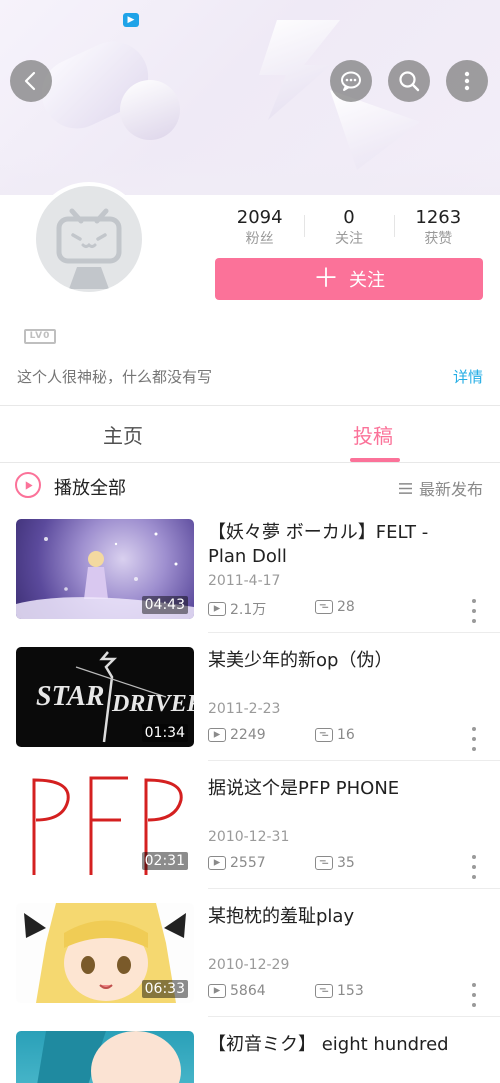  Describe the element at coordinates (438, 229) in the screenshot. I see `stat-likes: 1263 获赞` at that location.